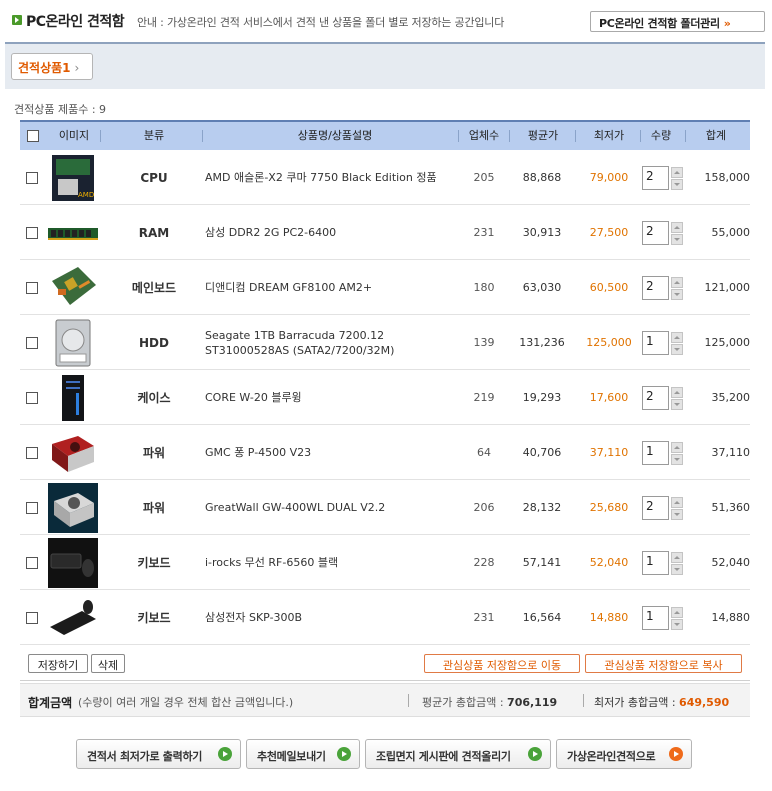  What do you see at coordinates (385, 135) in the screenshot?
I see `table-header: 이미지 분류 상품명/상품설명 업체수 평균가 최저가 수량 합계` at bounding box center [385, 135].